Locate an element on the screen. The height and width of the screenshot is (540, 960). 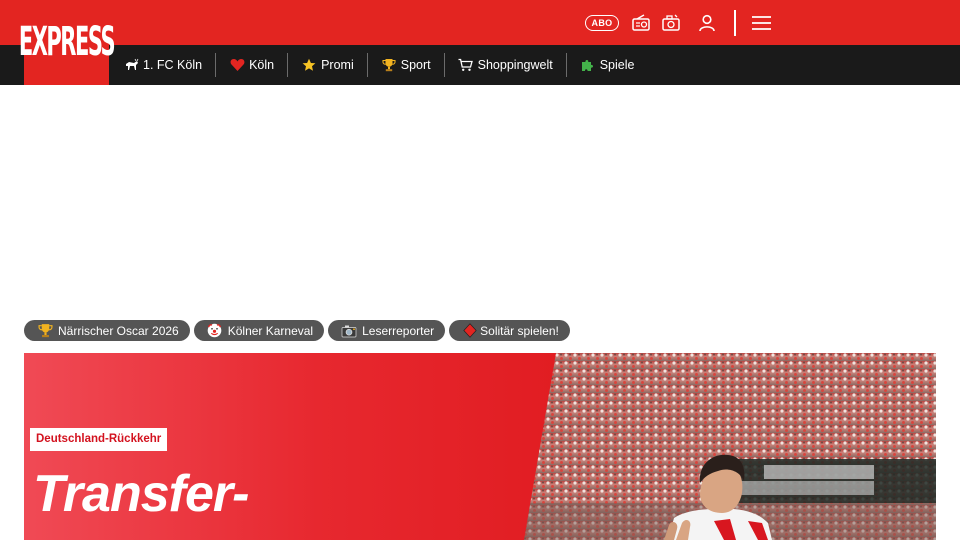
nav-label: Shoppingwelt is located at coordinates (515, 65).